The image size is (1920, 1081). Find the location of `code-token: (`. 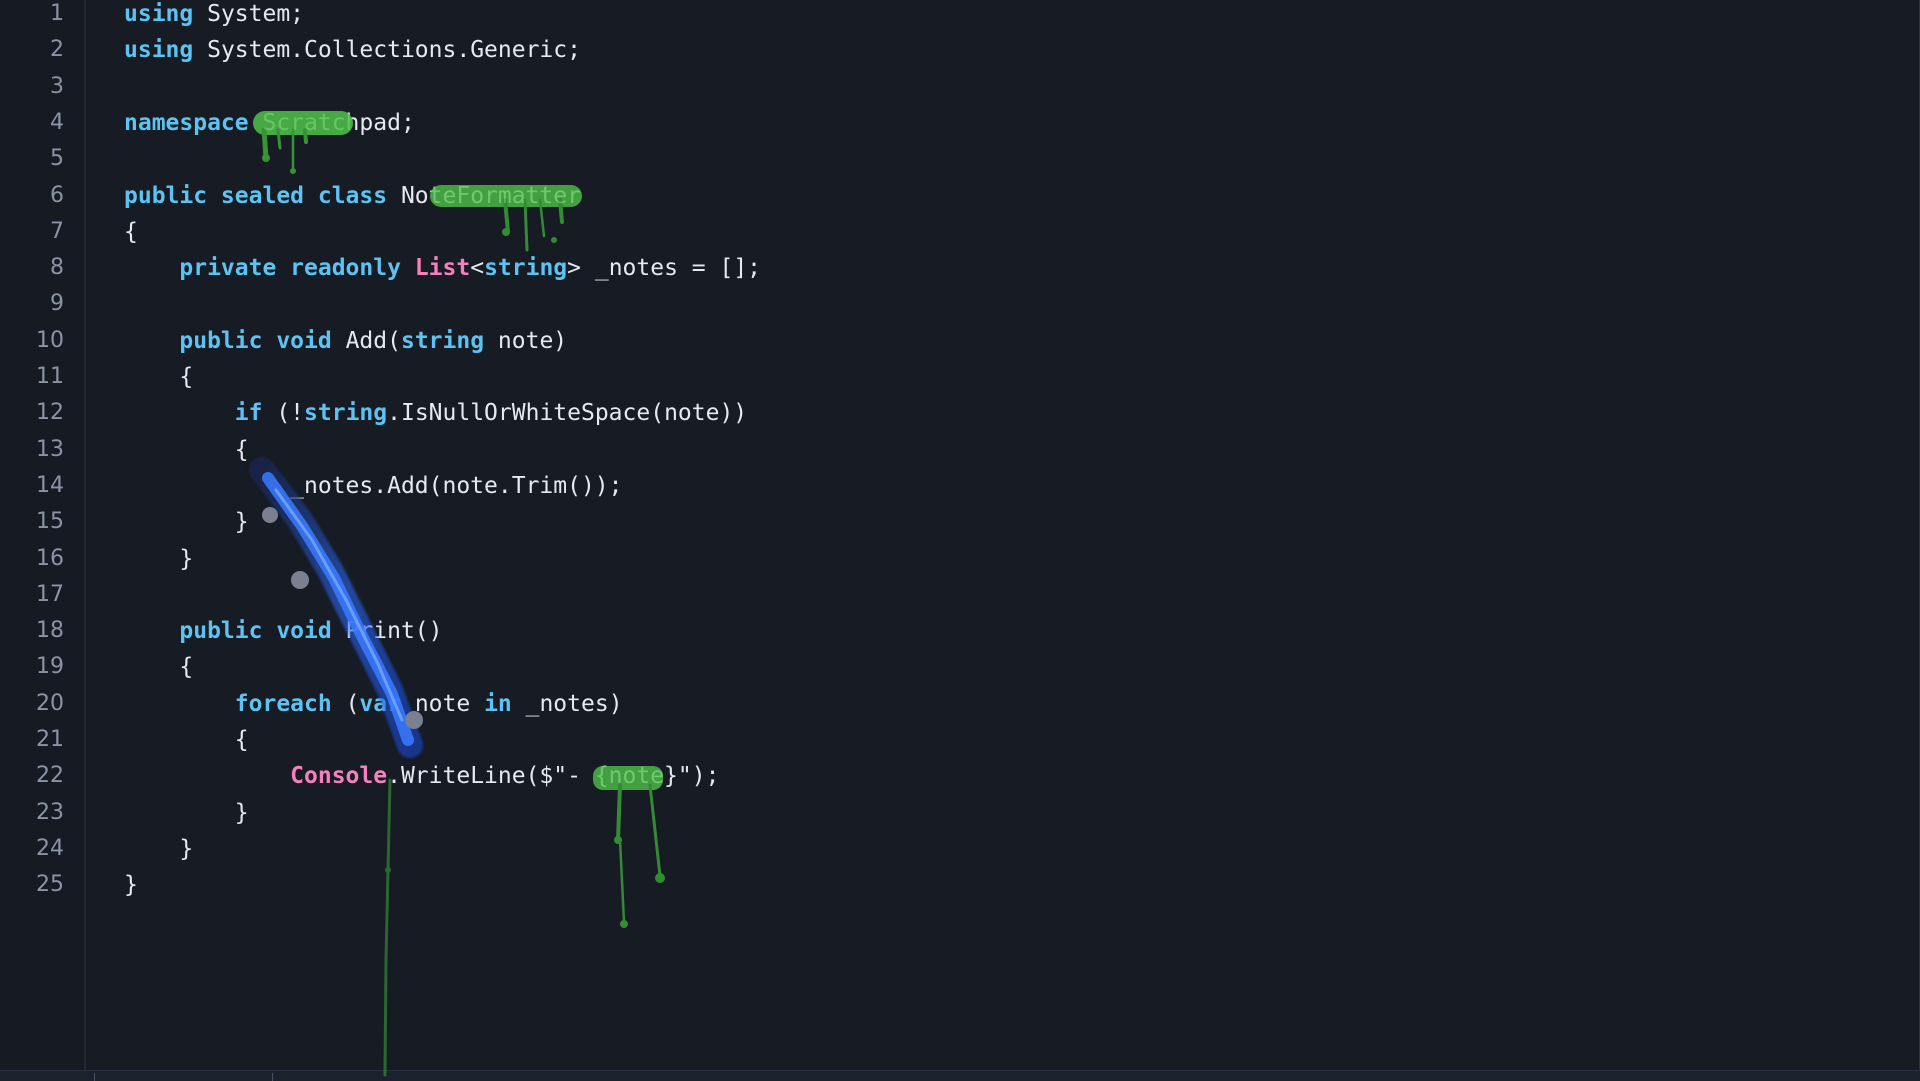

code-token: ( is located at coordinates (345, 703).